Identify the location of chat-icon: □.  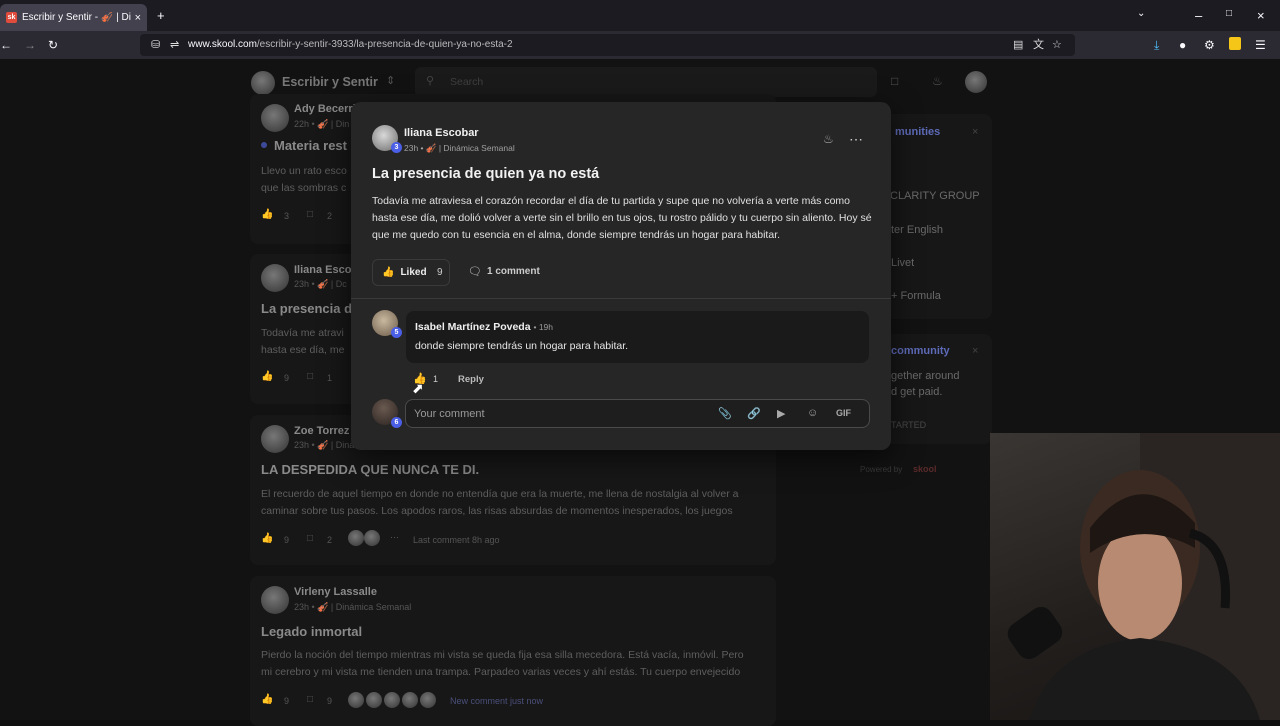
(894, 81).